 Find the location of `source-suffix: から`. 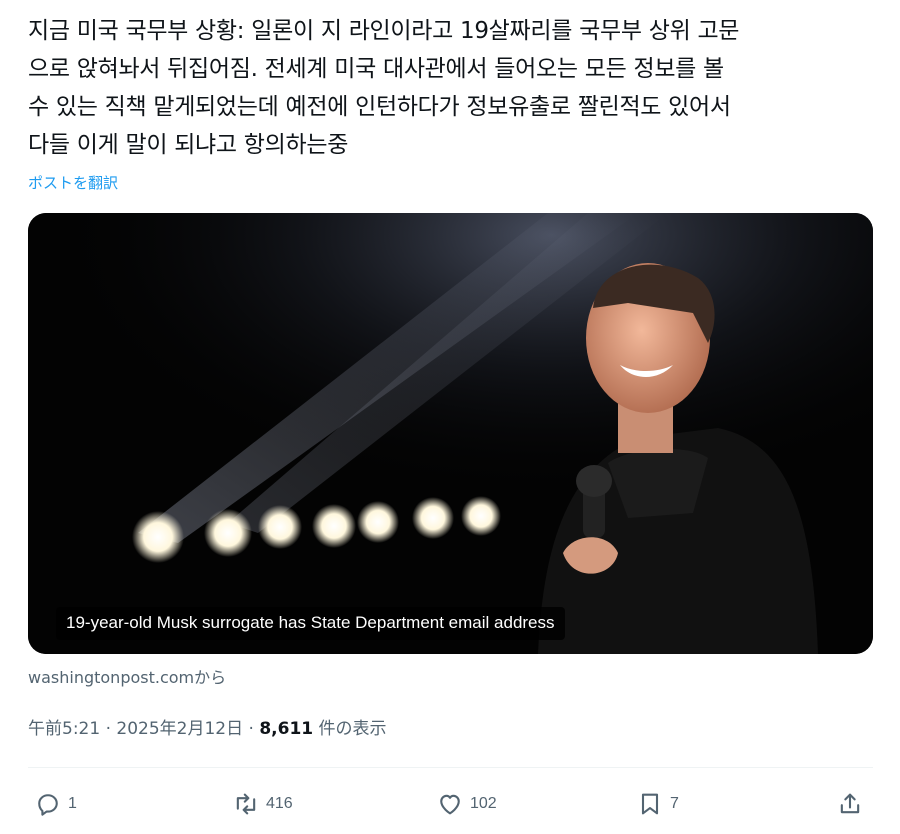

source-suffix: から is located at coordinates (210, 677).